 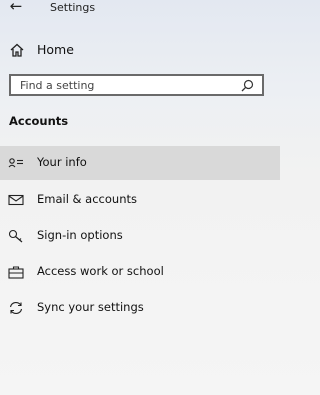 I want to click on app-title: Settings, so click(x=73, y=7).